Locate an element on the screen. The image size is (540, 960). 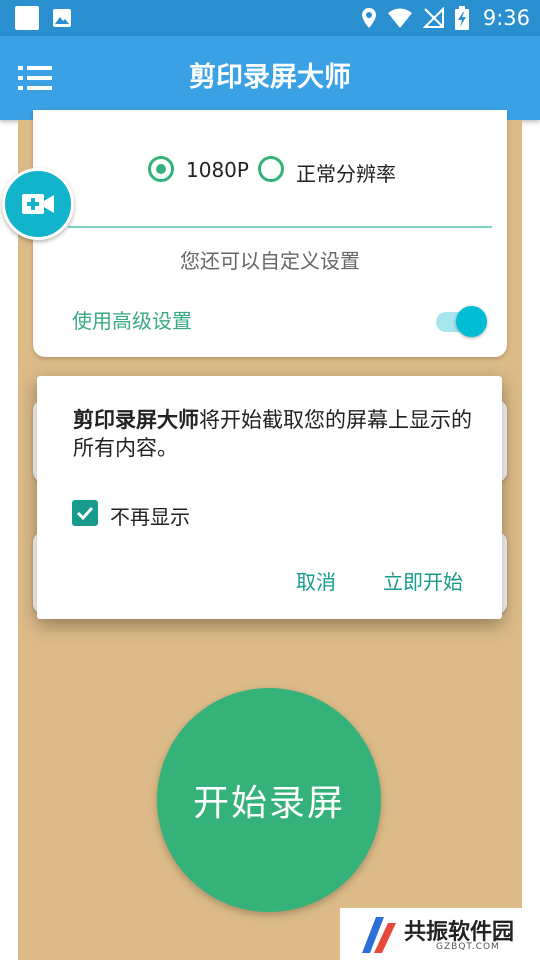
radio-1080p is located at coordinates (161, 169).